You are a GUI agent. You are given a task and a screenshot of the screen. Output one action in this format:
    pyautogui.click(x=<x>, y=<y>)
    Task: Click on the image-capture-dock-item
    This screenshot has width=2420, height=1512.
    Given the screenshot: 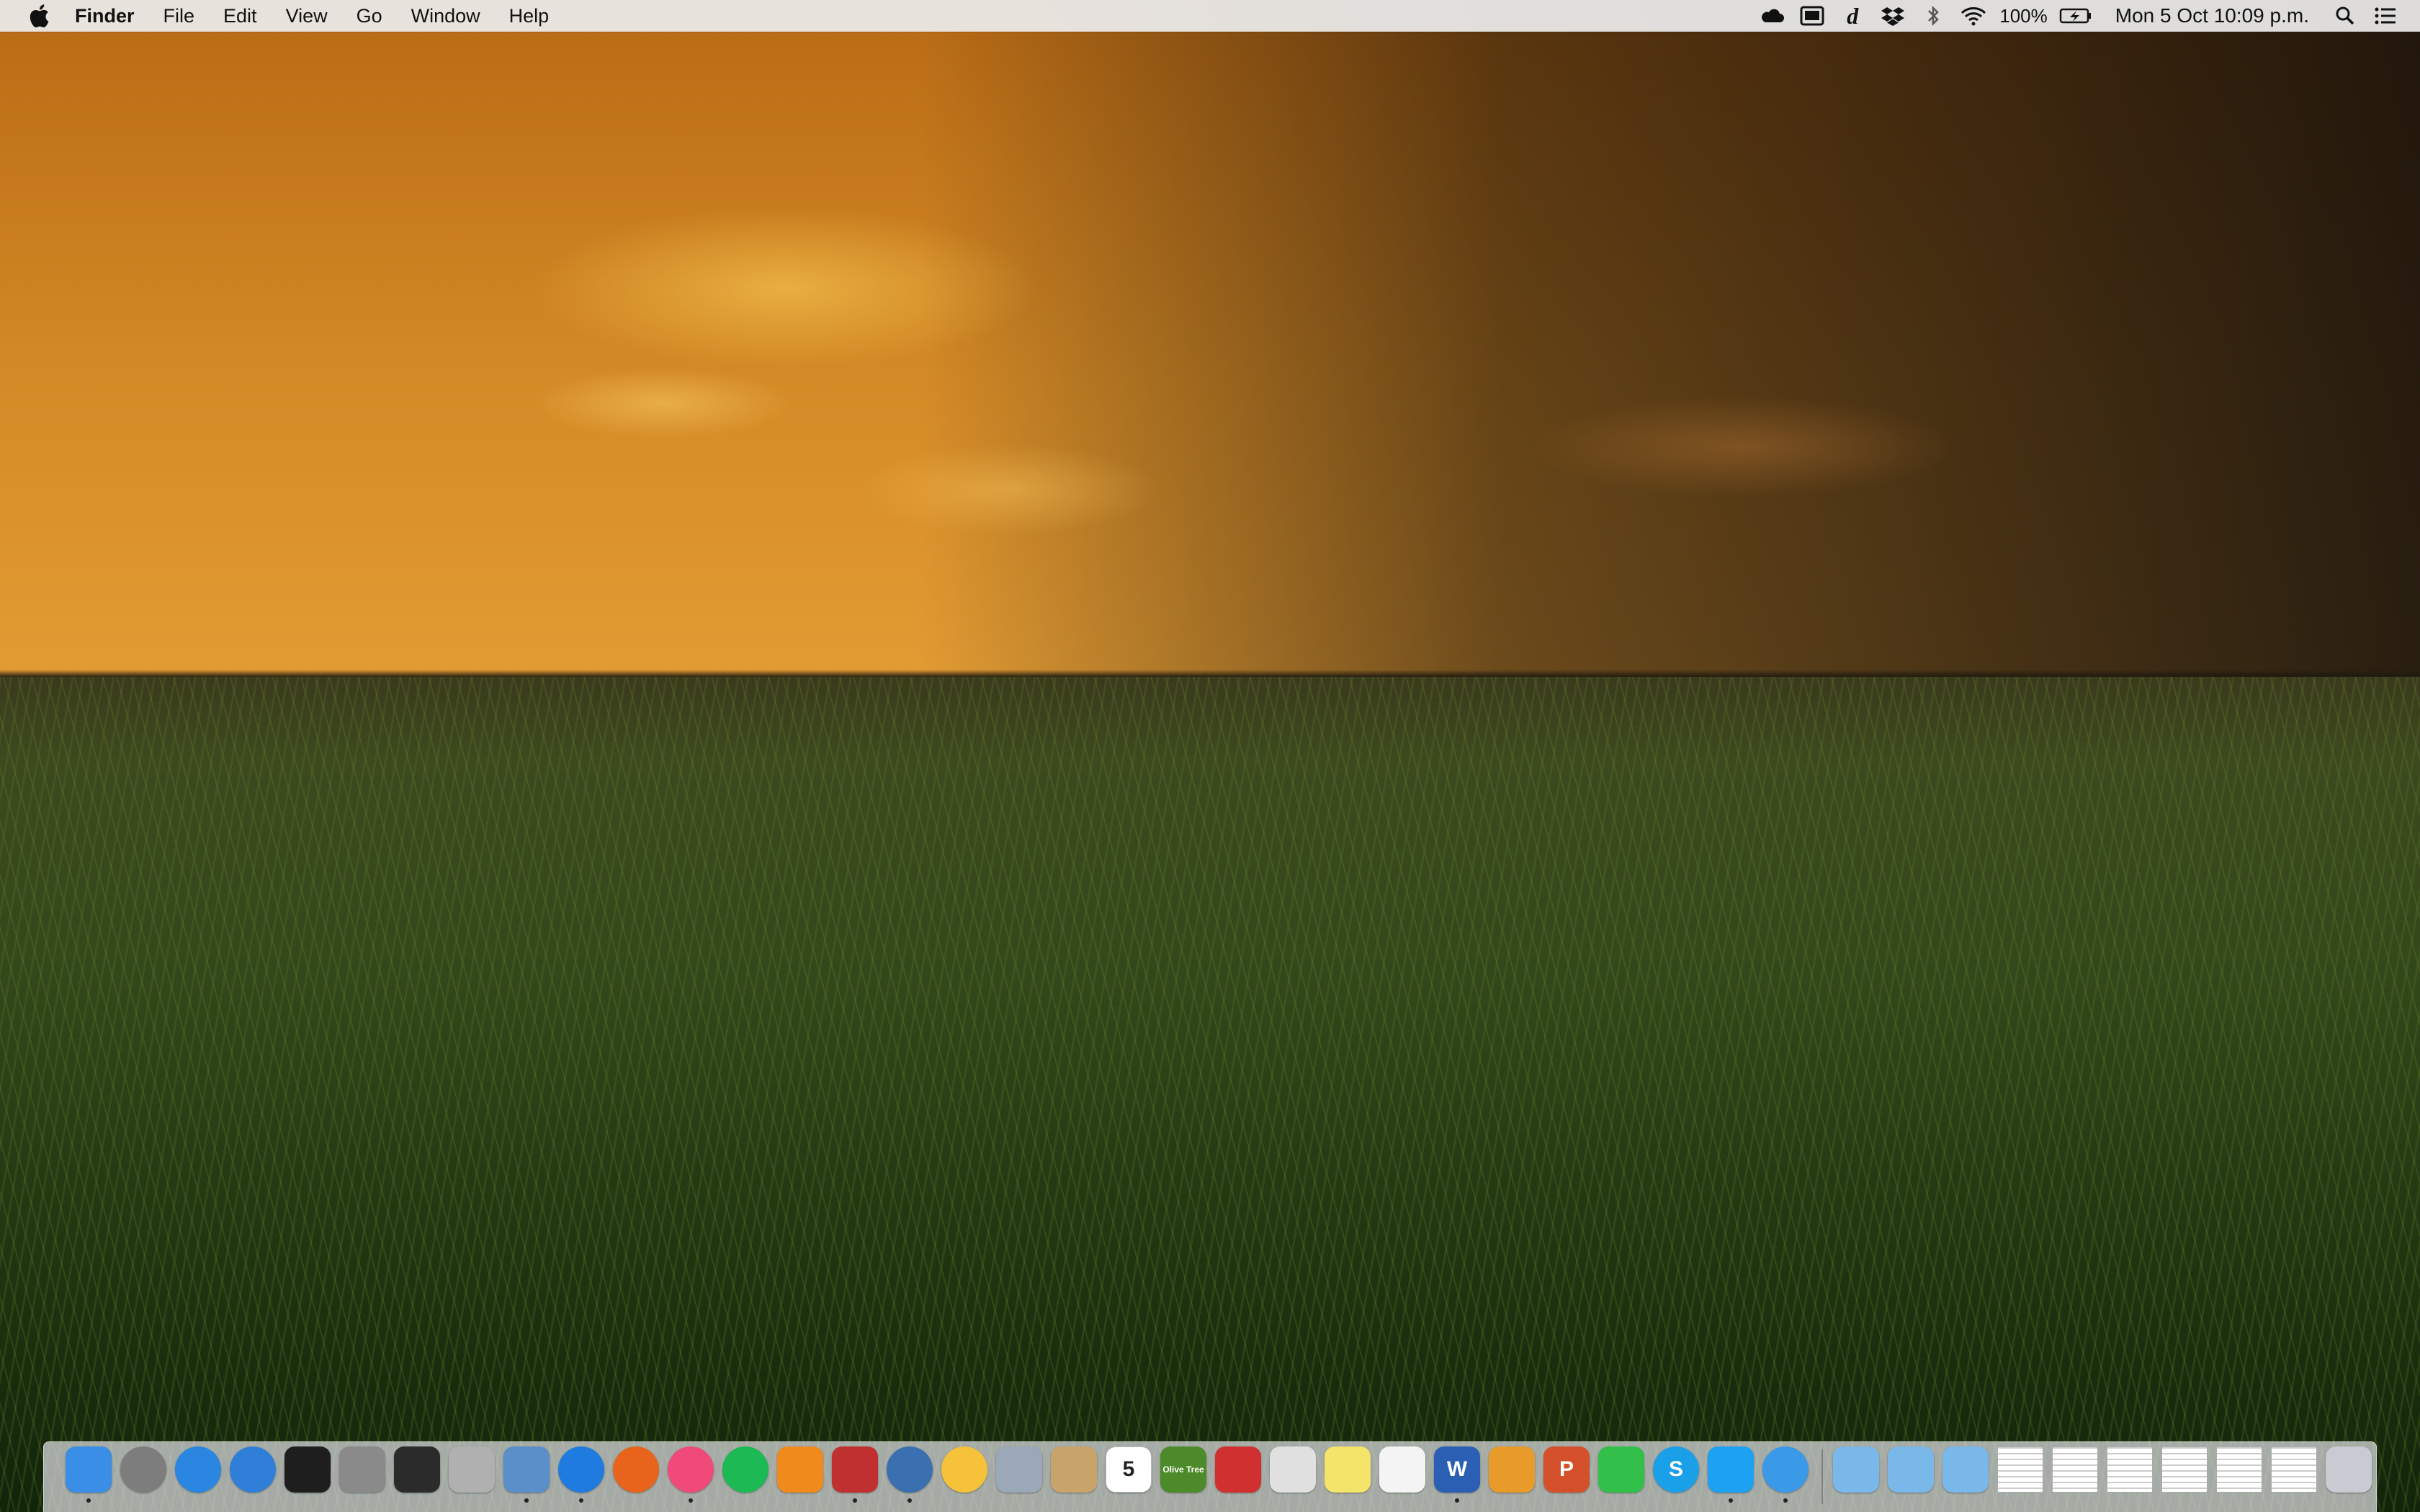 What is the action you would take?
    pyautogui.click(x=1019, y=1477)
    